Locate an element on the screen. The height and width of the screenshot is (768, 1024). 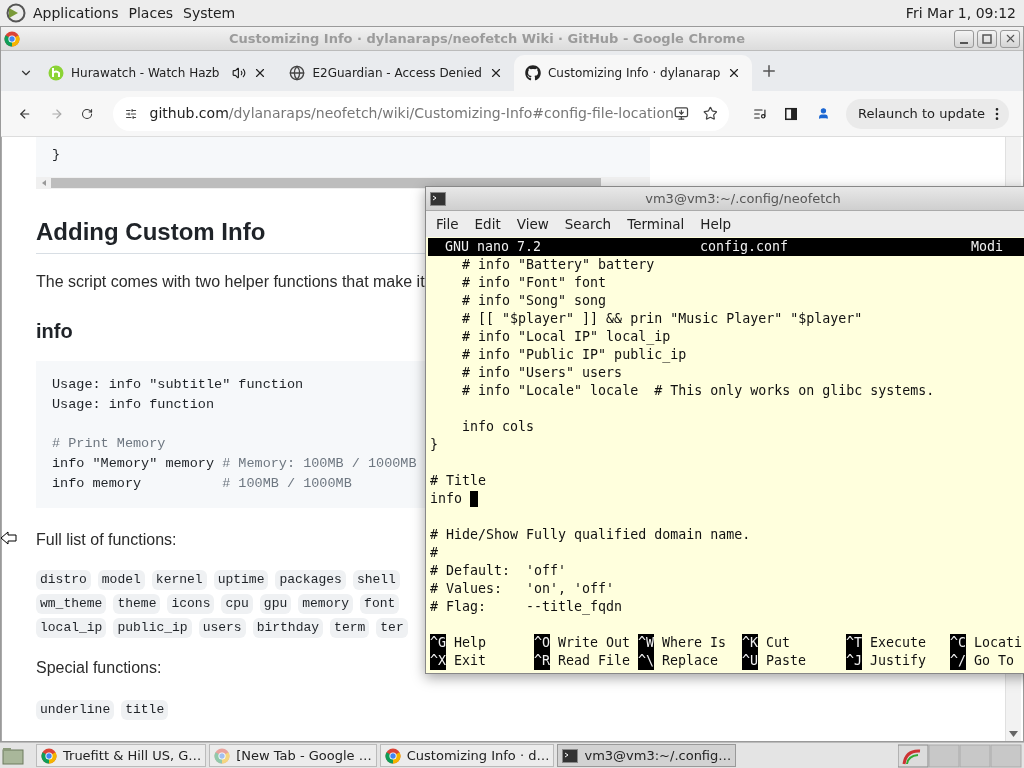
shortcut-key: ^T is located at coordinates (854, 643).